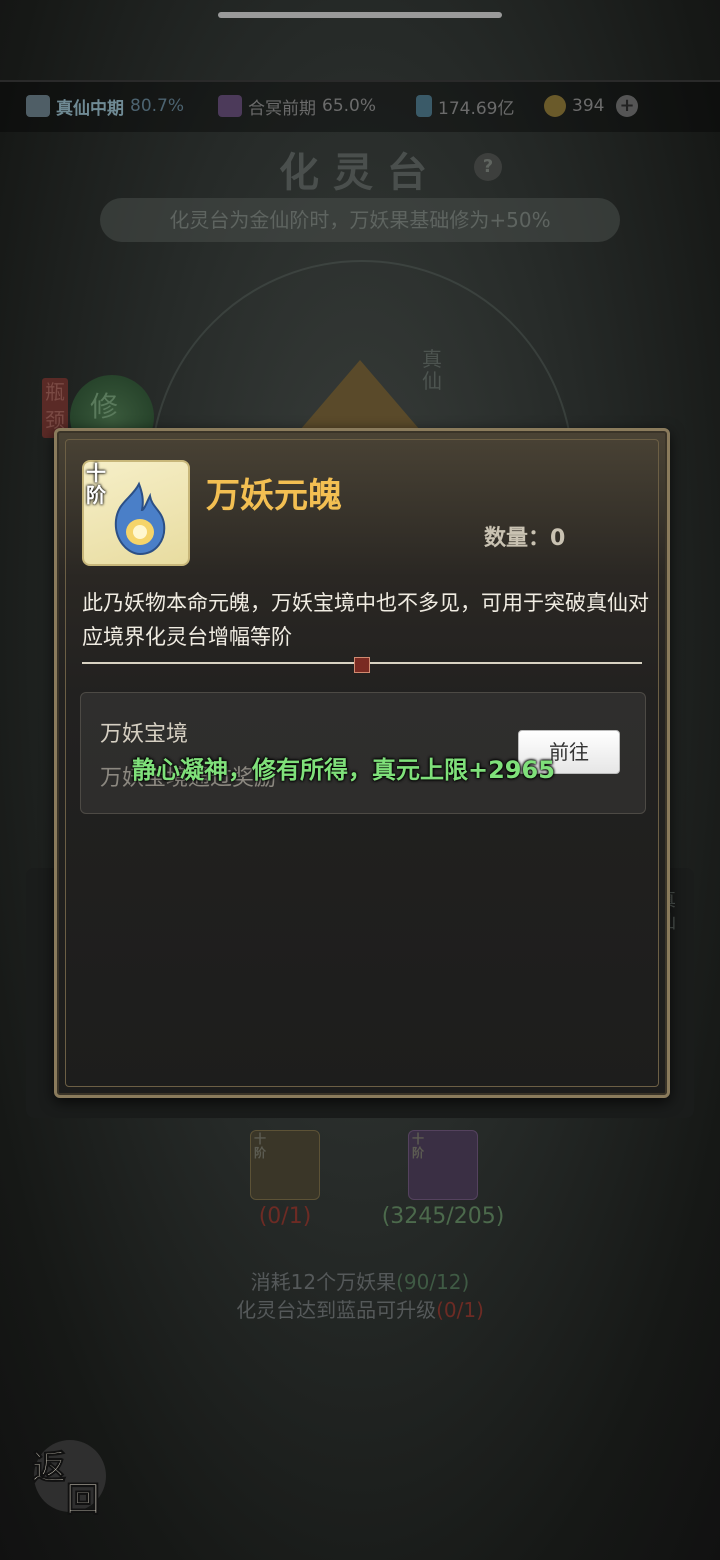  What do you see at coordinates (360, 172) in the screenshot?
I see `page-title: 化灵台` at bounding box center [360, 172].